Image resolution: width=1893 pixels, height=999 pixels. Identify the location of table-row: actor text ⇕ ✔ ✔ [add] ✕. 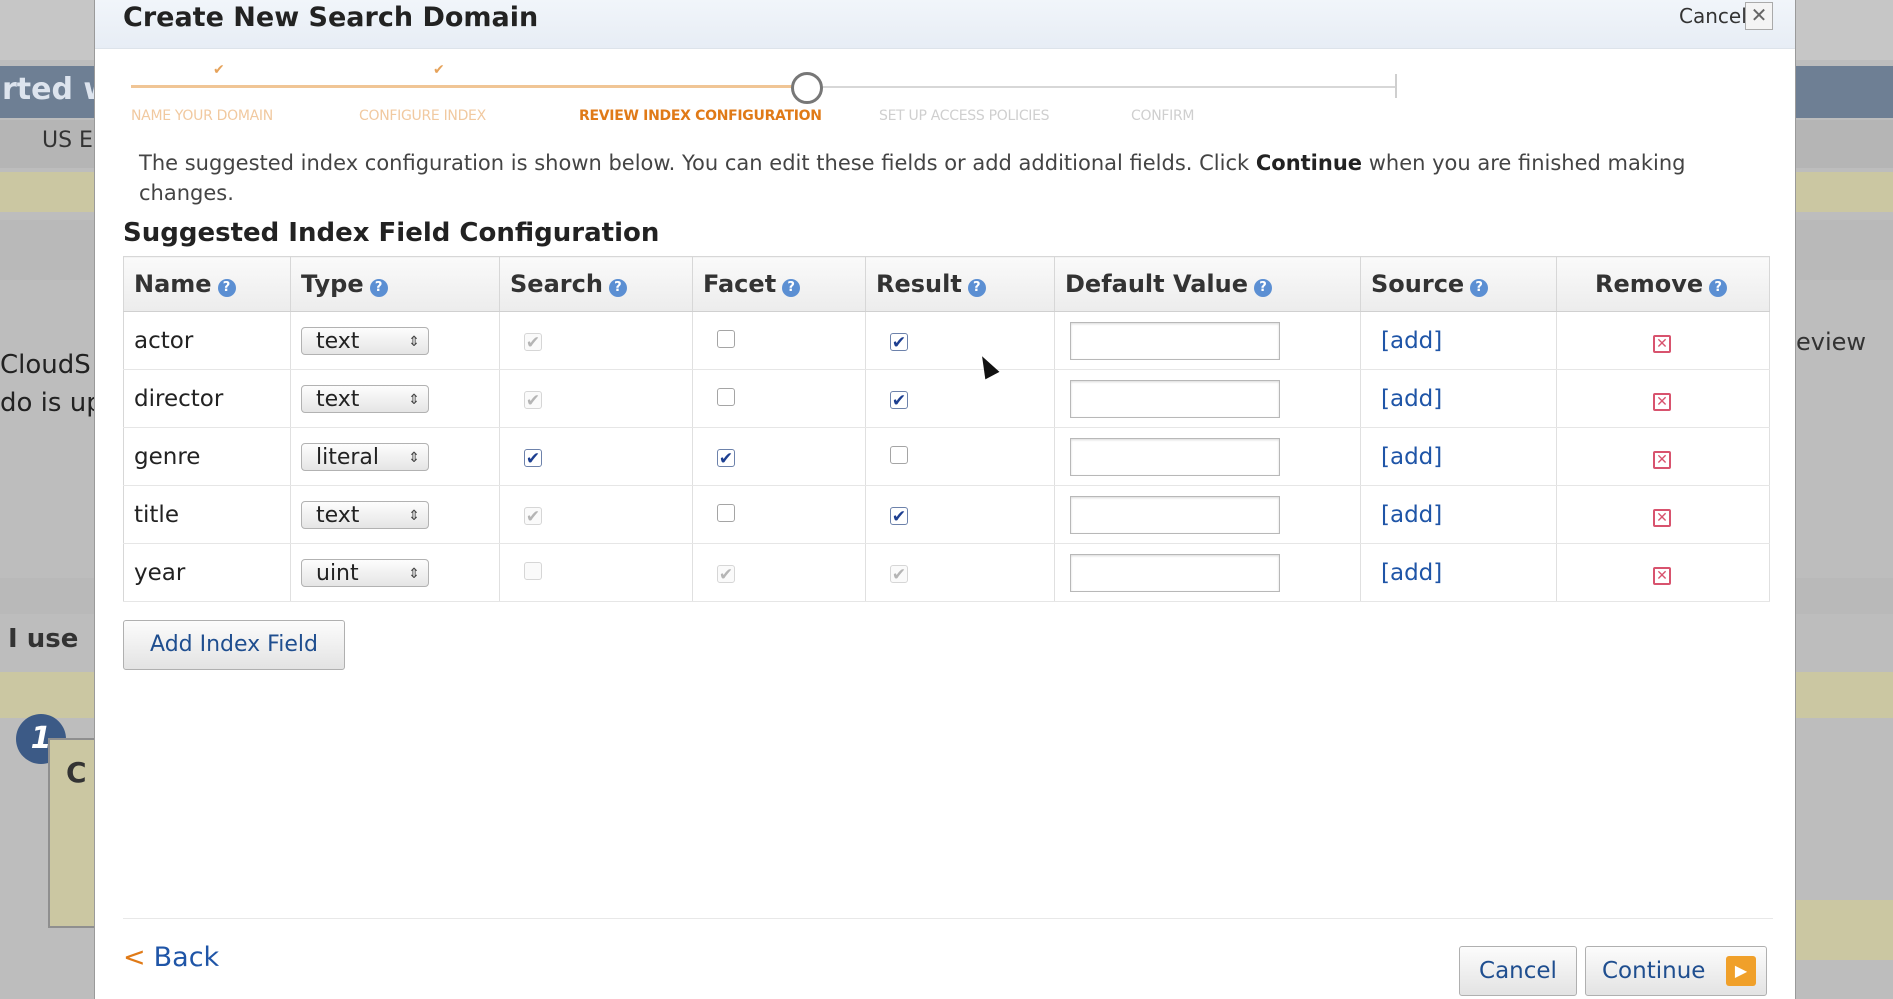
(946, 340).